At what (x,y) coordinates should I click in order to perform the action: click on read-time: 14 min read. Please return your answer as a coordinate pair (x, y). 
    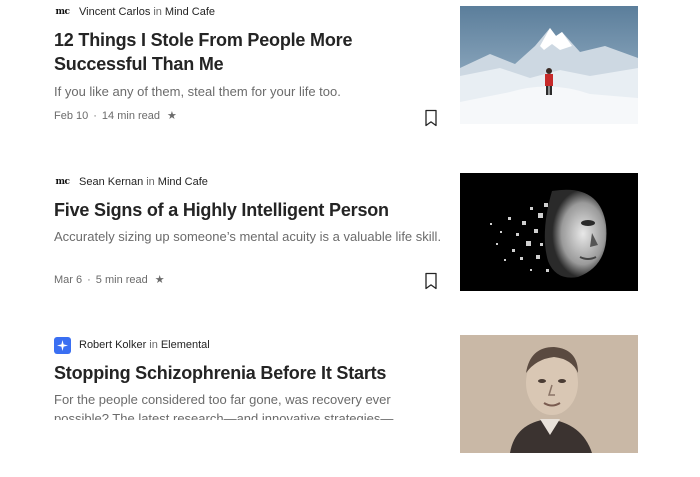
    Looking at the image, I should click on (131, 115).